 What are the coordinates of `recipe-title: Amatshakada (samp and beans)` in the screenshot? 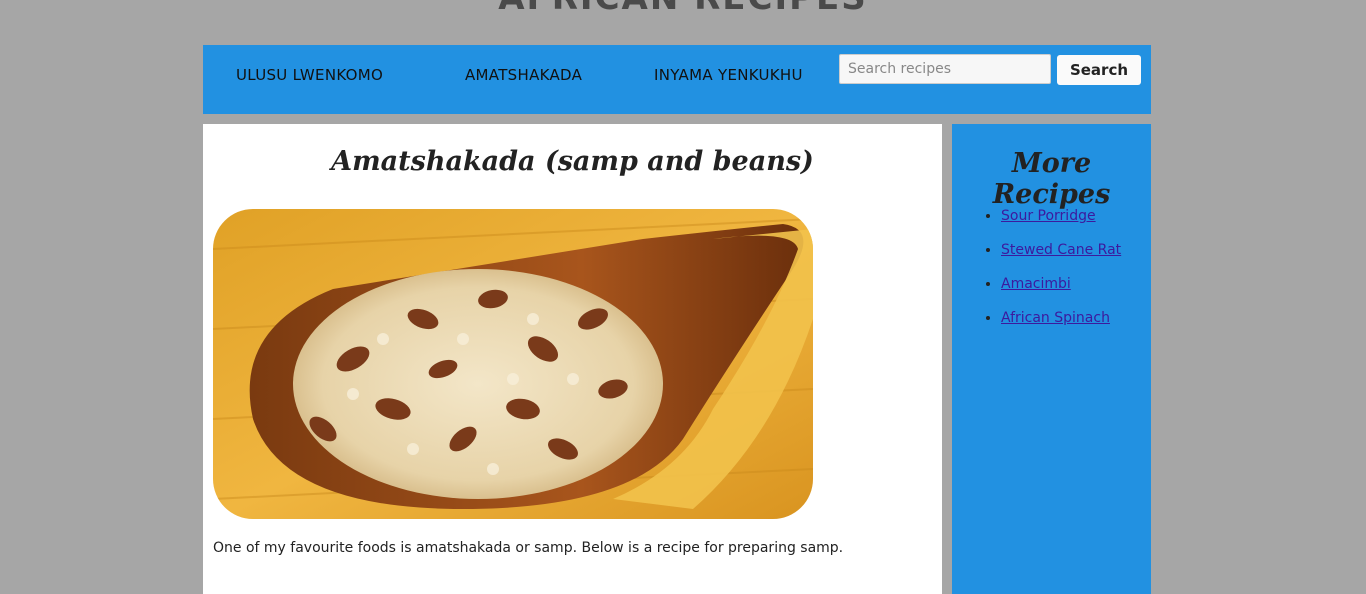 It's located at (572, 161).